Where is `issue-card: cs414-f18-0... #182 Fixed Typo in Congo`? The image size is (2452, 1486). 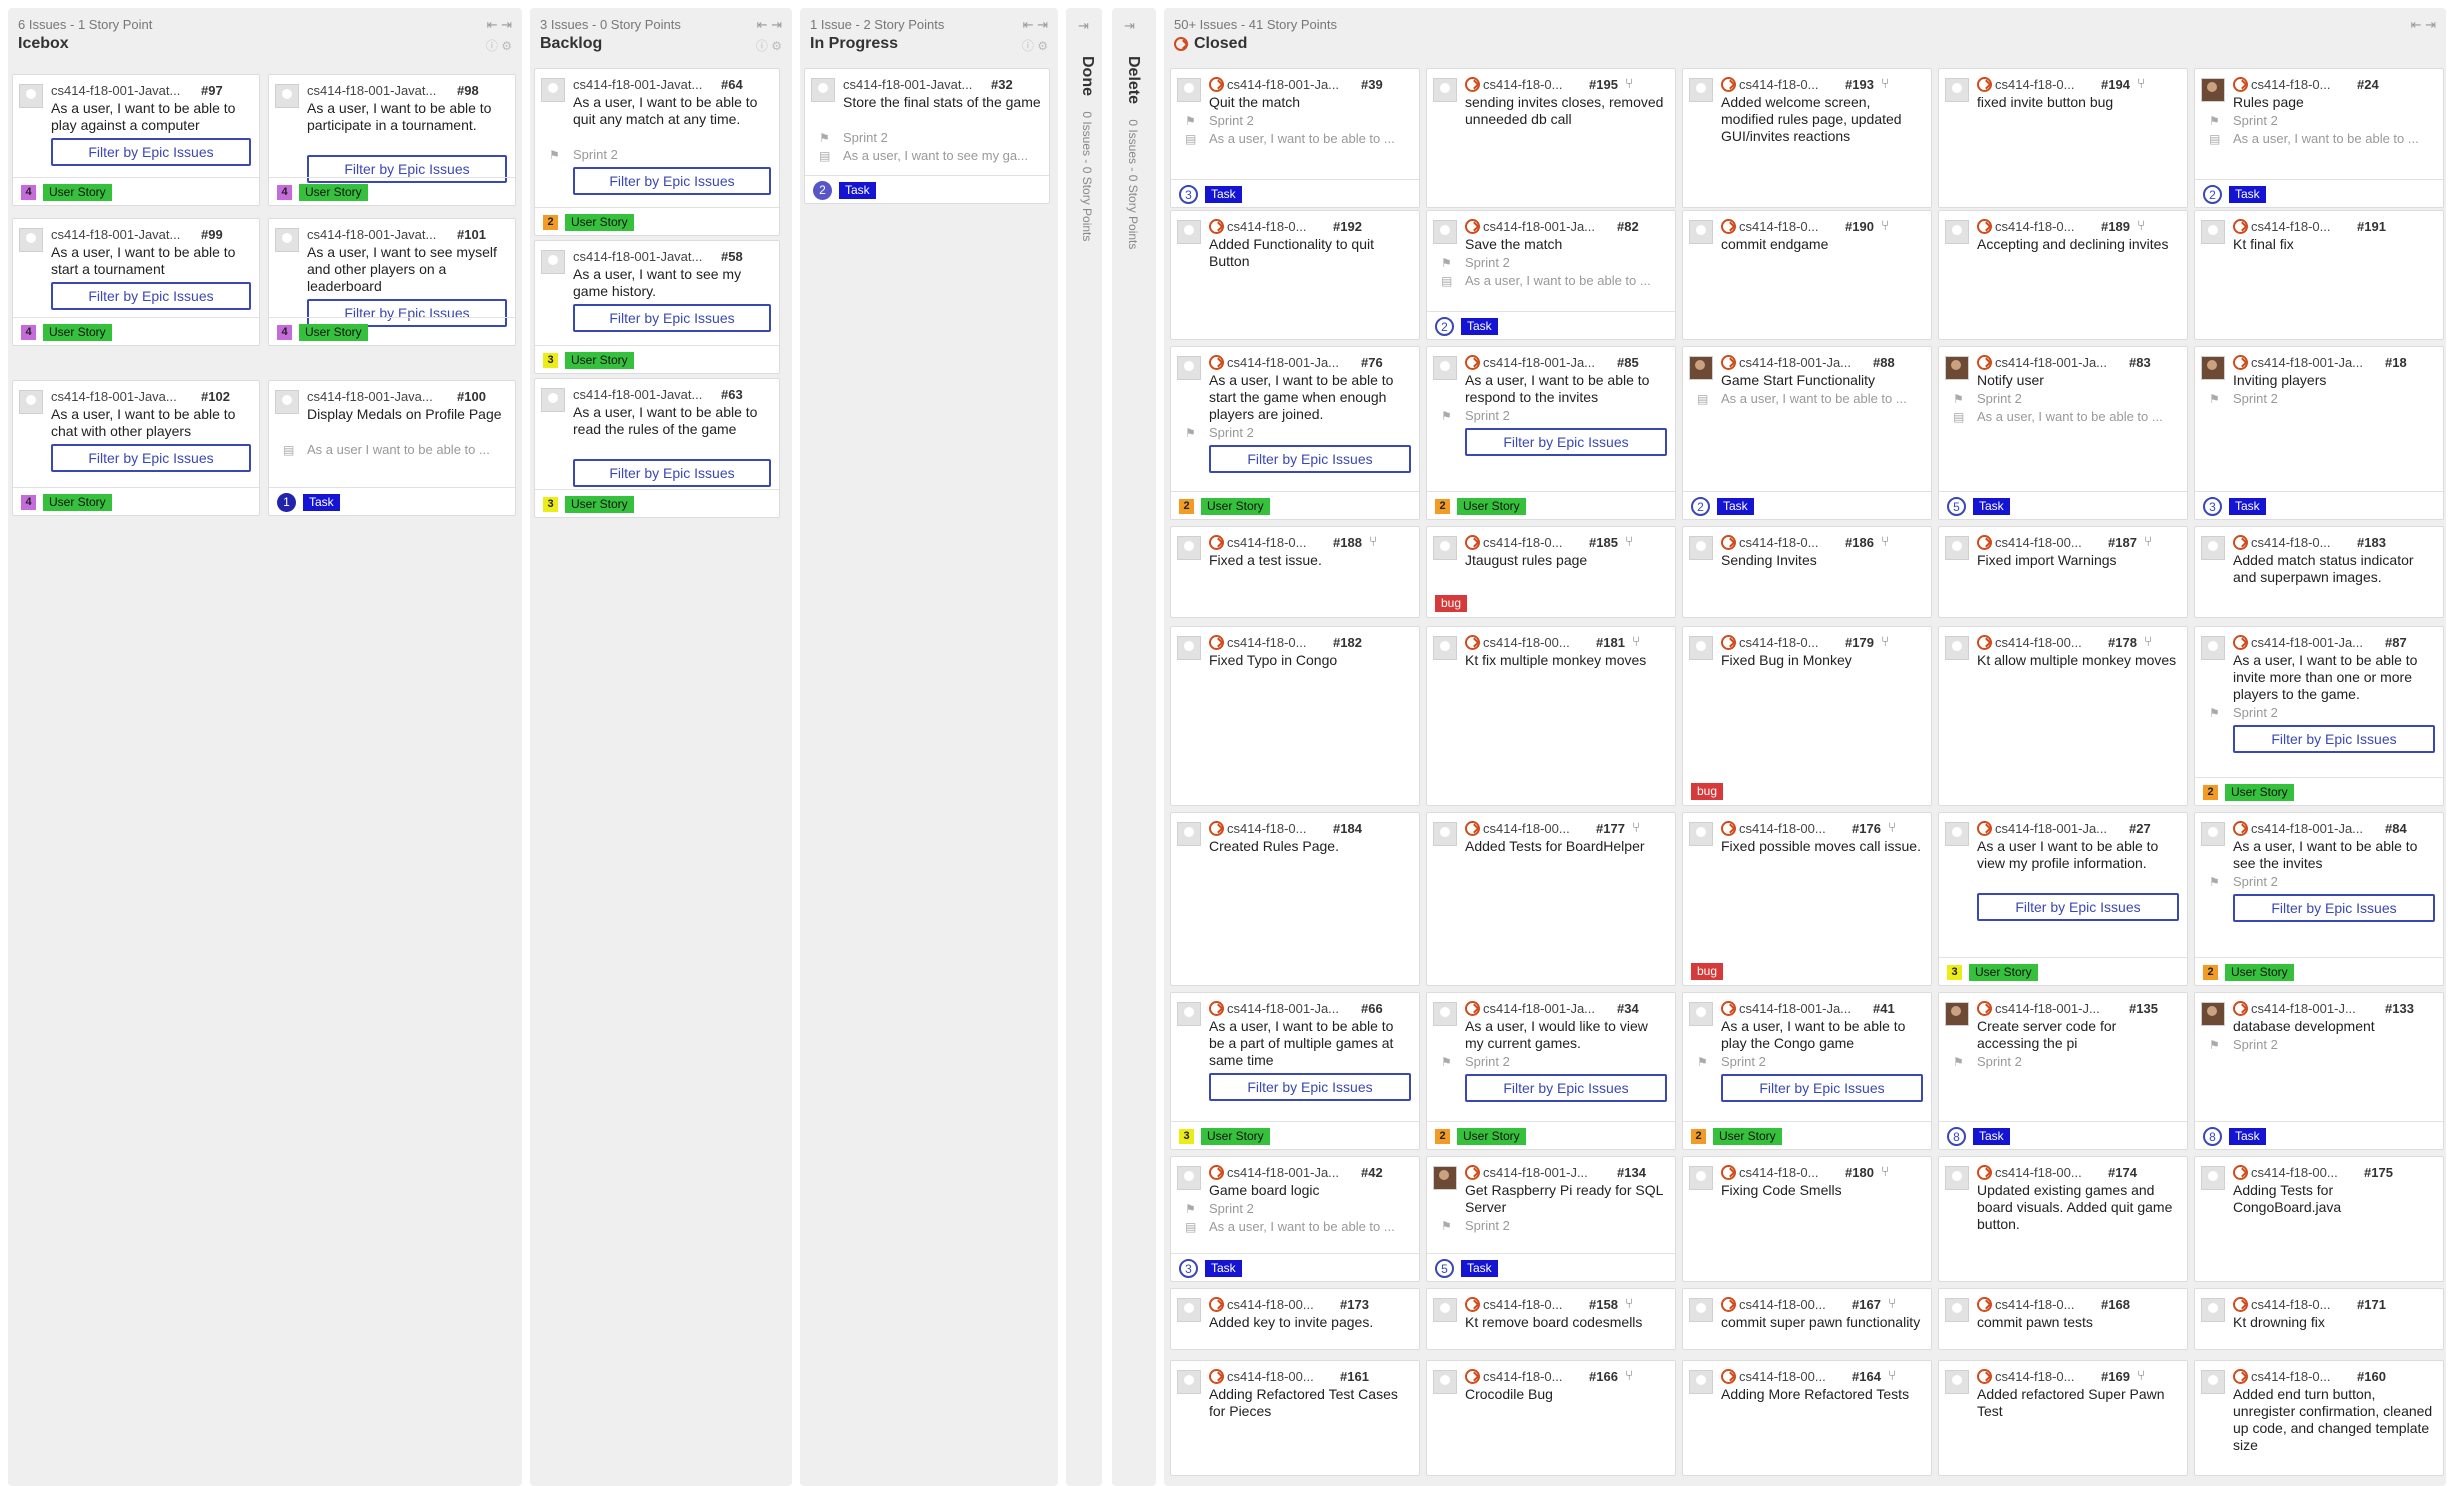 issue-card: cs414-f18-0... #182 Fixed Typo in Congo is located at coordinates (1295, 716).